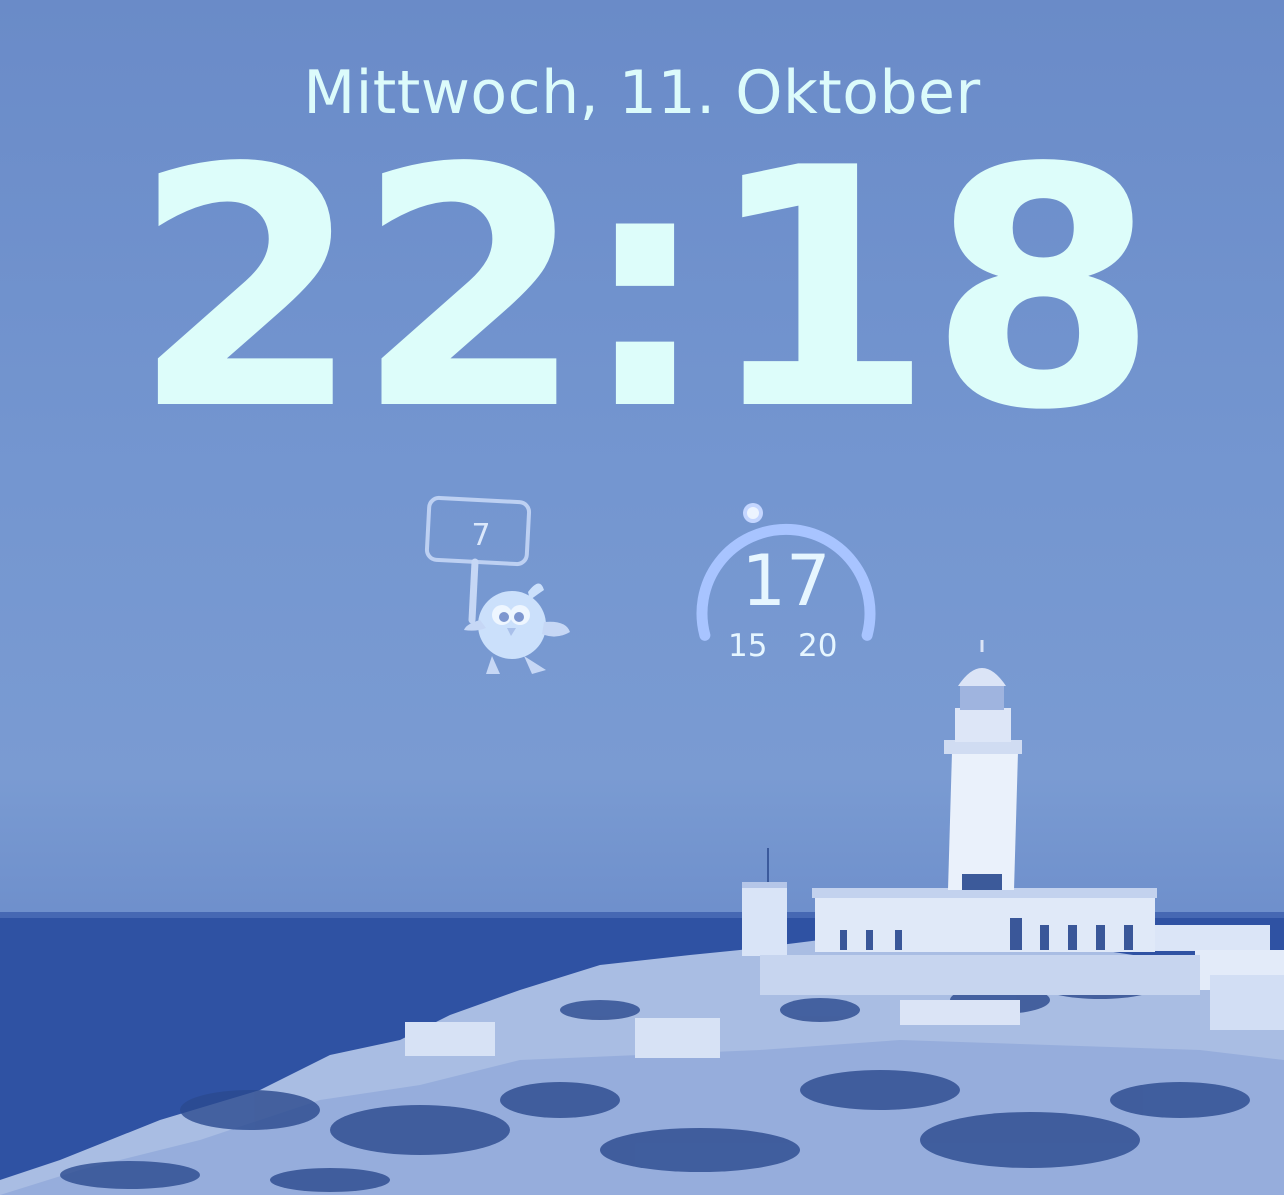 The width and height of the screenshot is (1284, 1195). What do you see at coordinates (497, 584) in the screenshot?
I see `duolingo-mascot-icon` at bounding box center [497, 584].